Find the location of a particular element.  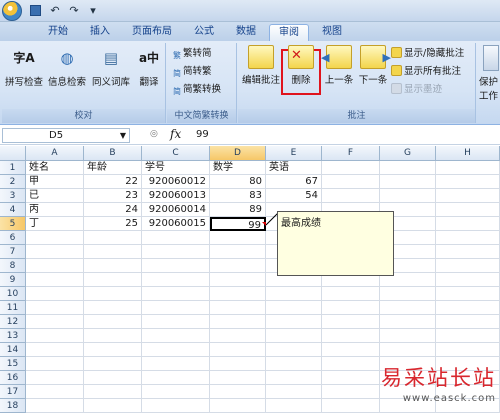

cell-g13 is located at coordinates (408, 336).